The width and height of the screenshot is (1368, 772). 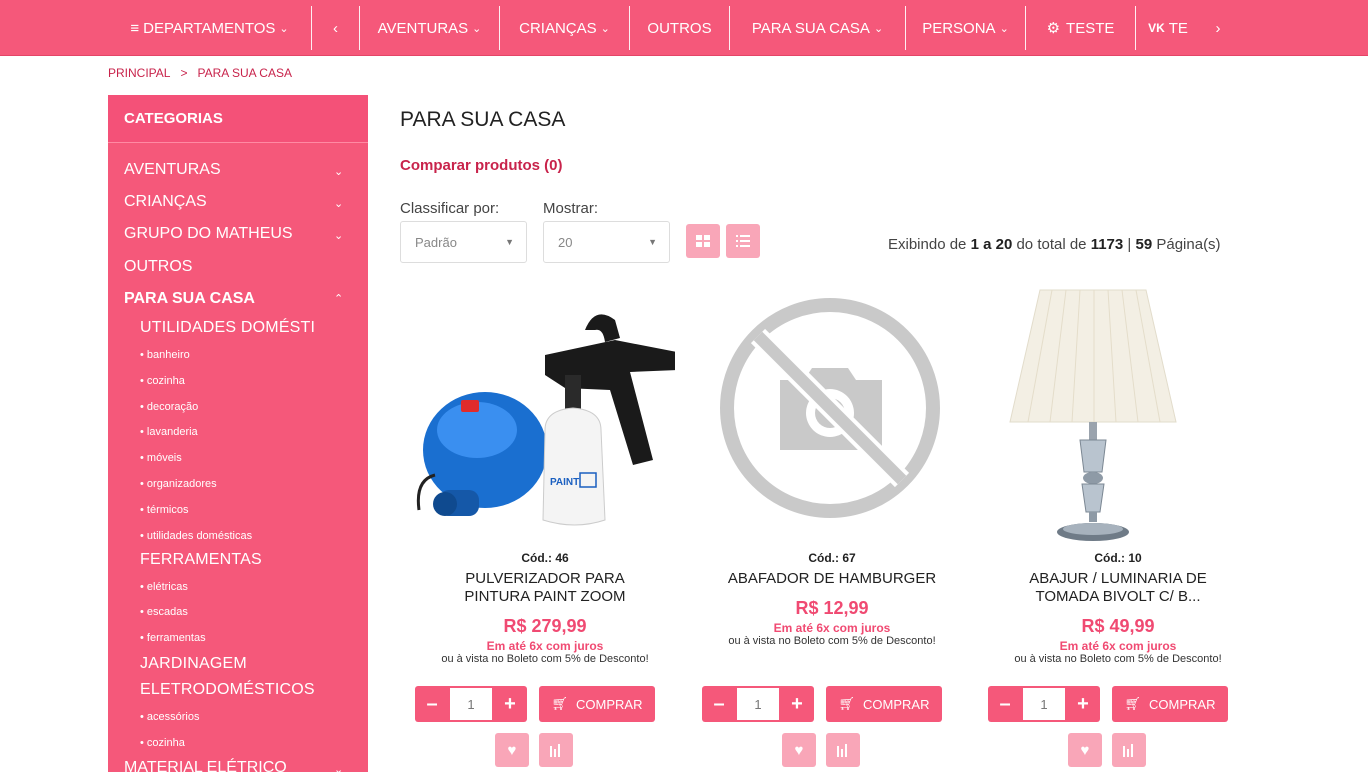 I want to click on list-view-button, so click(x=743, y=241).